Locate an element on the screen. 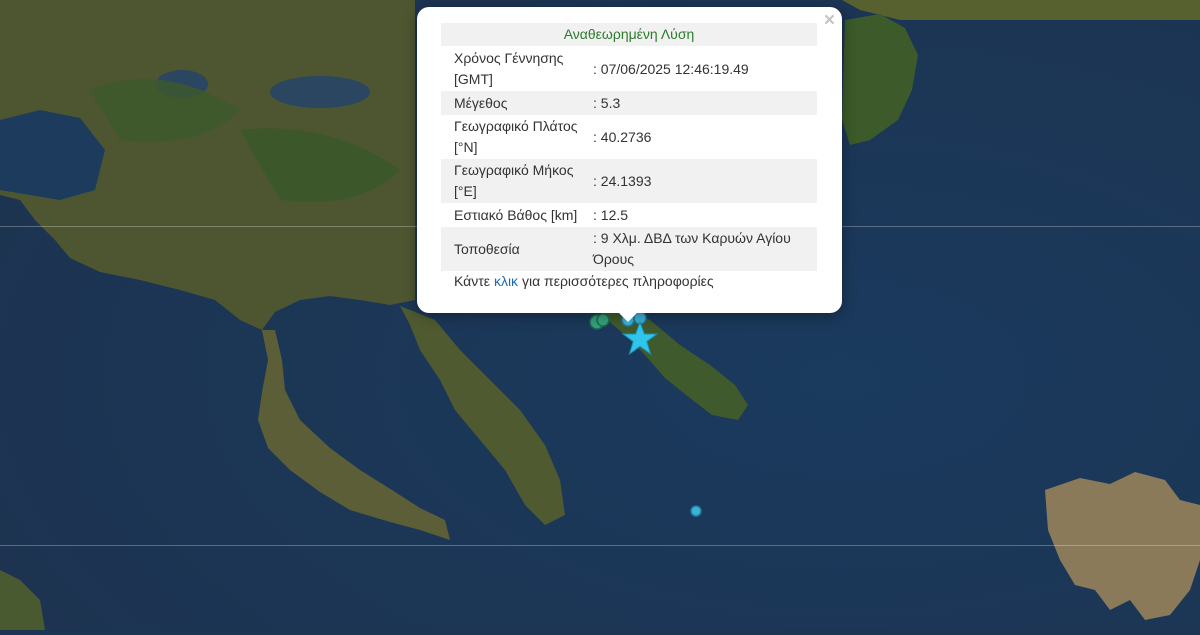 This screenshot has height=635, width=1200. label-depth: Εστιακό Βάθος [km] is located at coordinates (516, 214).